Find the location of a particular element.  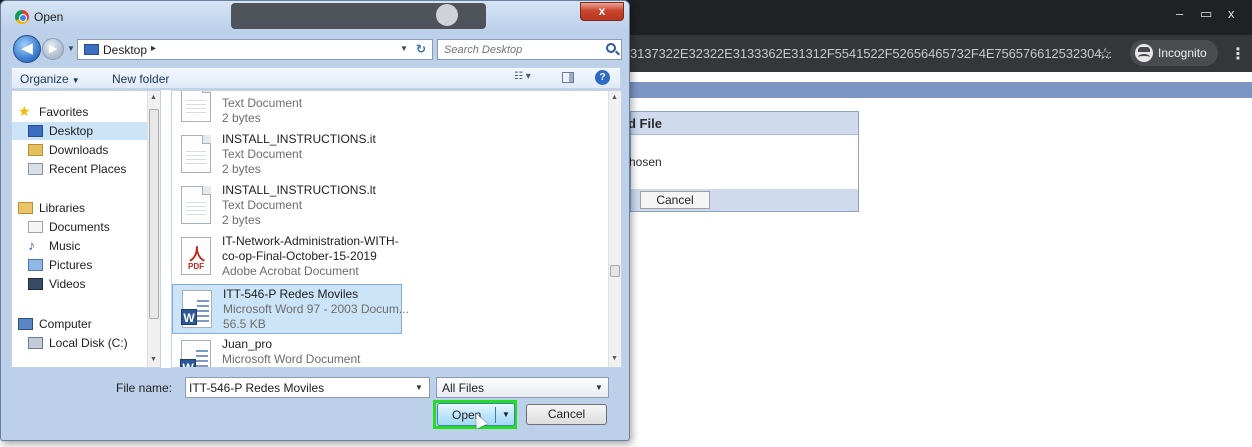

pictures-icon is located at coordinates (35, 265).